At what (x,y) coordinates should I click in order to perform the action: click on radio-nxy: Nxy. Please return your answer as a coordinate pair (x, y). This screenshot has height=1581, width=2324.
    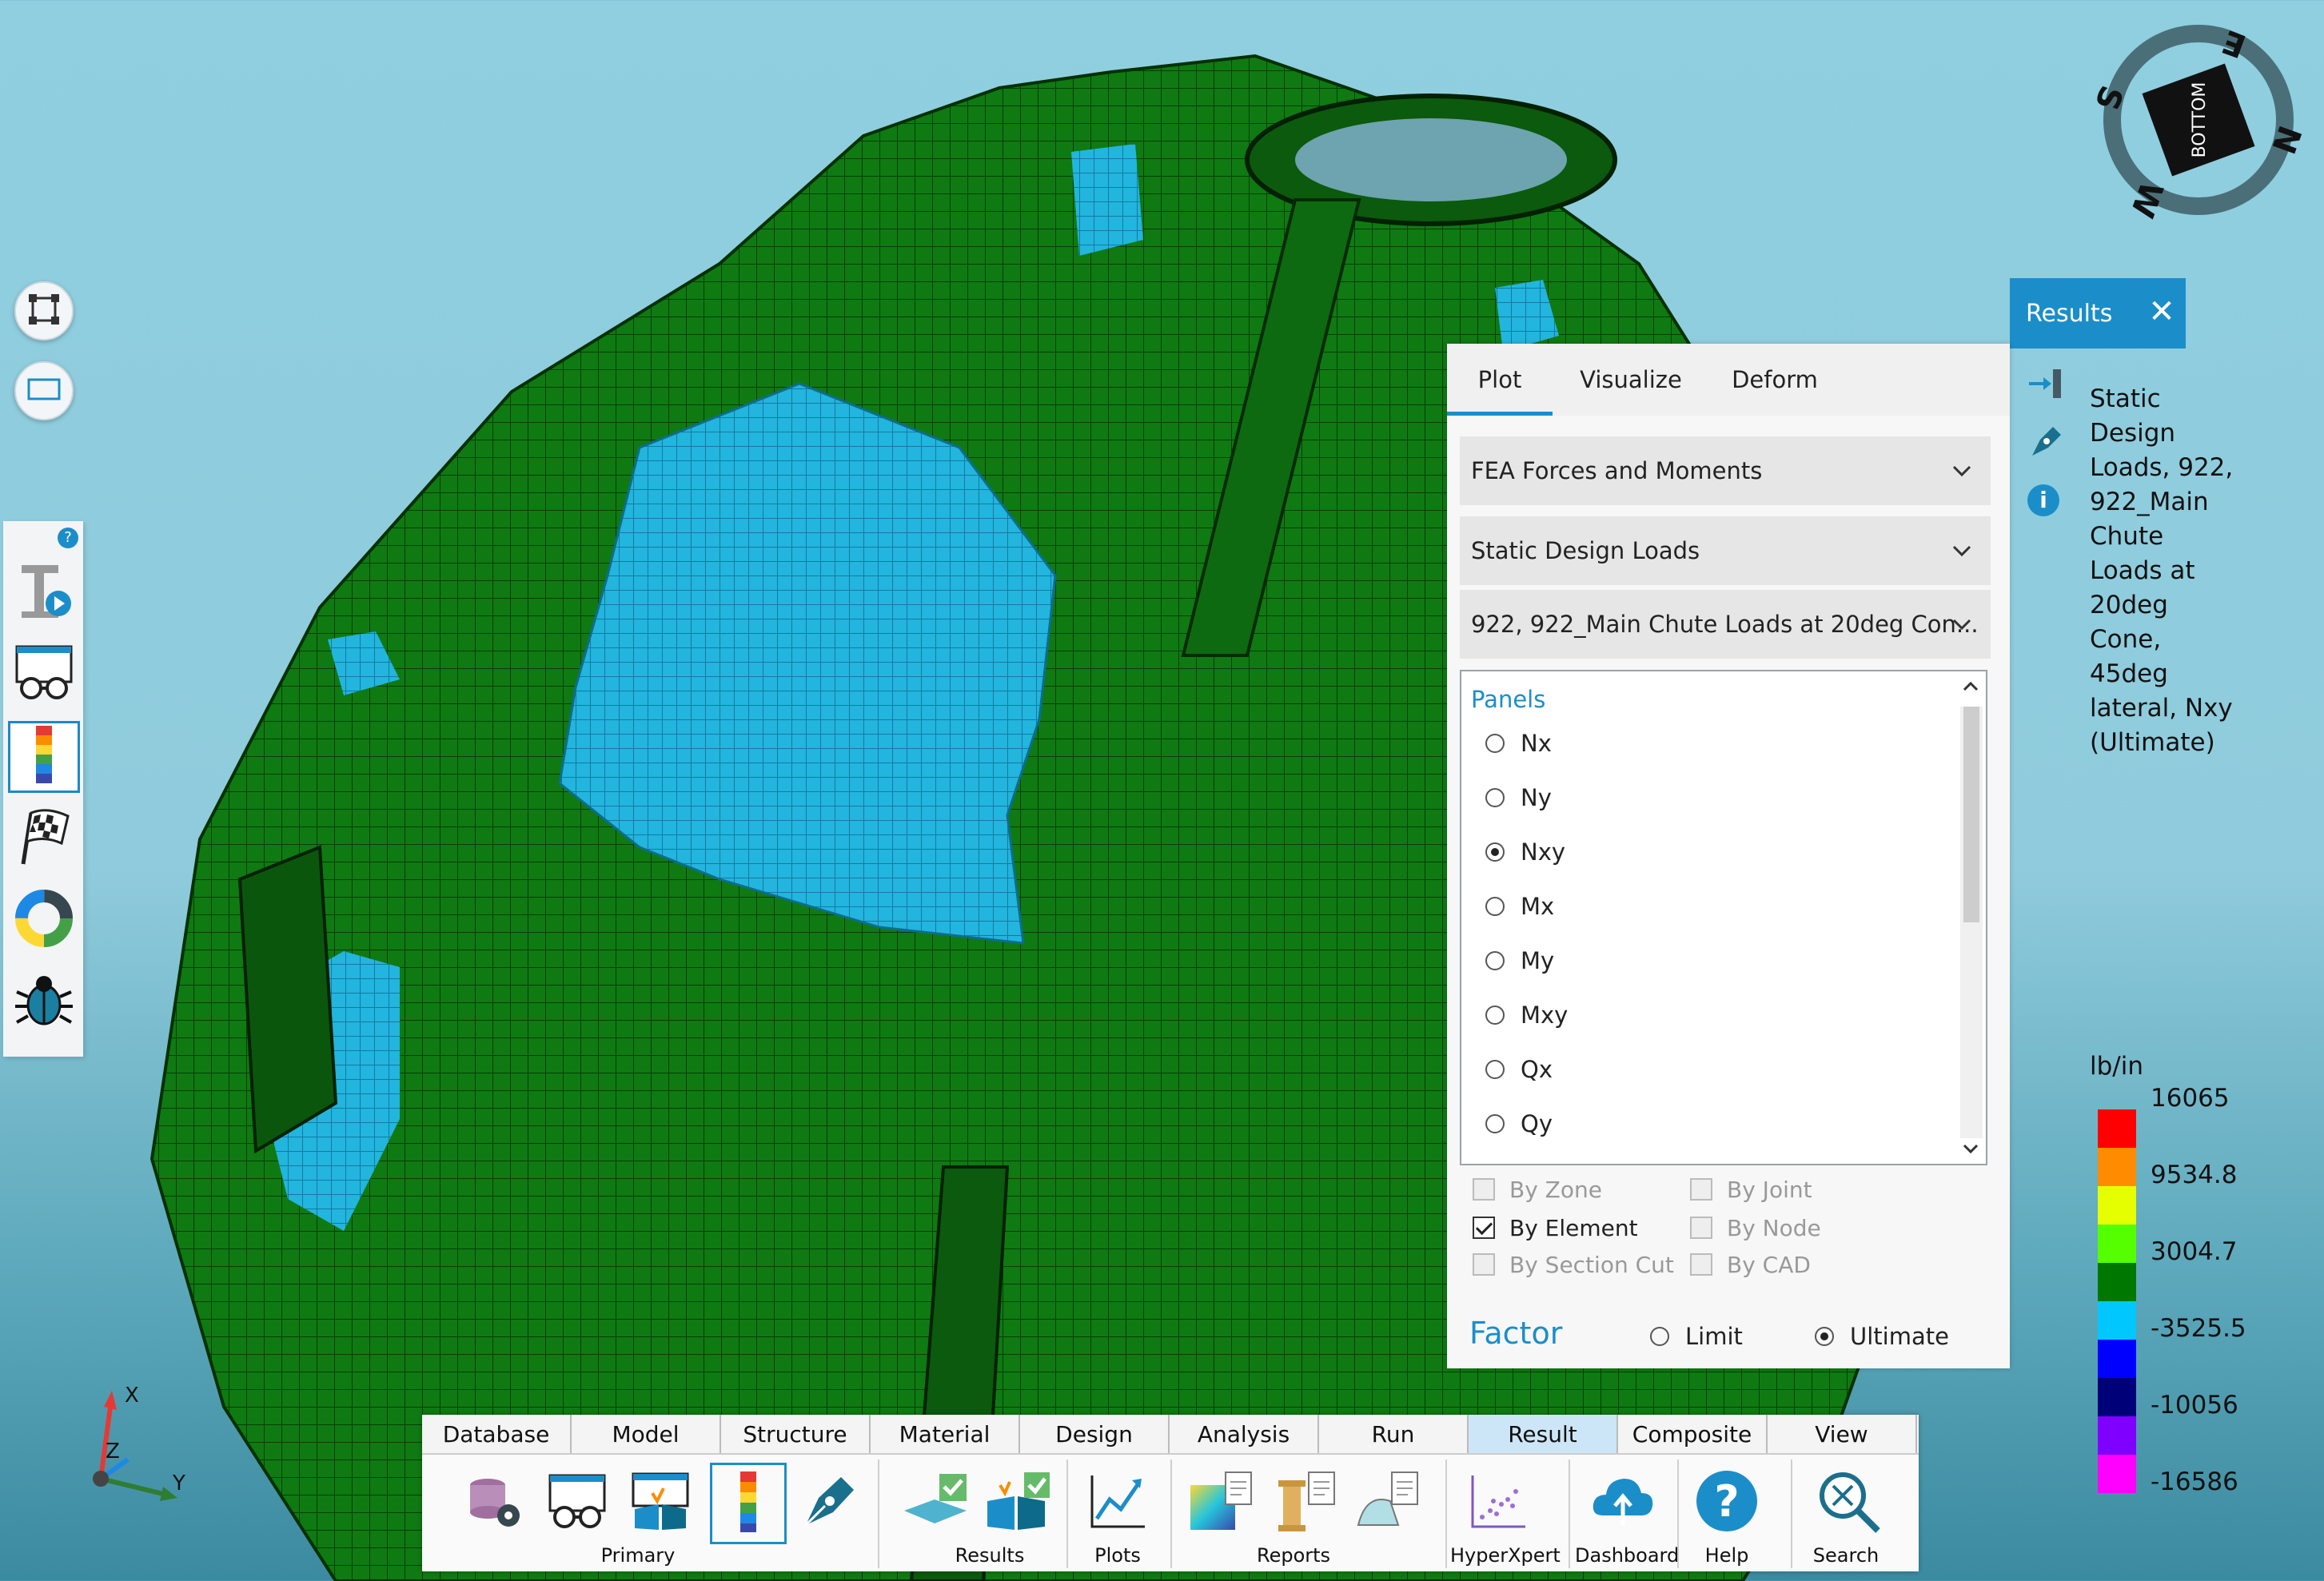
    Looking at the image, I should click on (1525, 852).